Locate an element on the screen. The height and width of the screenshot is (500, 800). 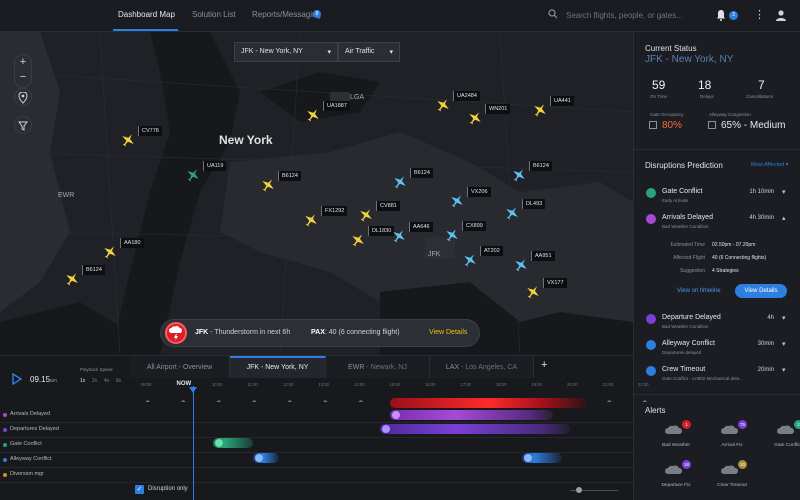
flight-label: VX177 is located at coordinates (555, 283).